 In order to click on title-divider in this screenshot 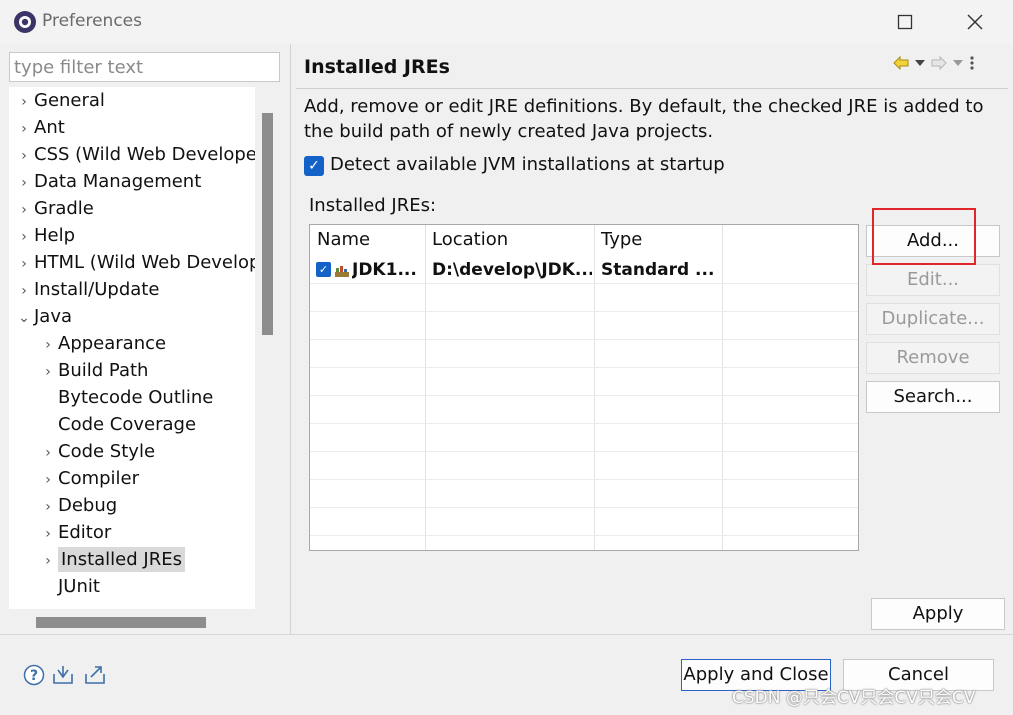, I will do `click(652, 88)`.